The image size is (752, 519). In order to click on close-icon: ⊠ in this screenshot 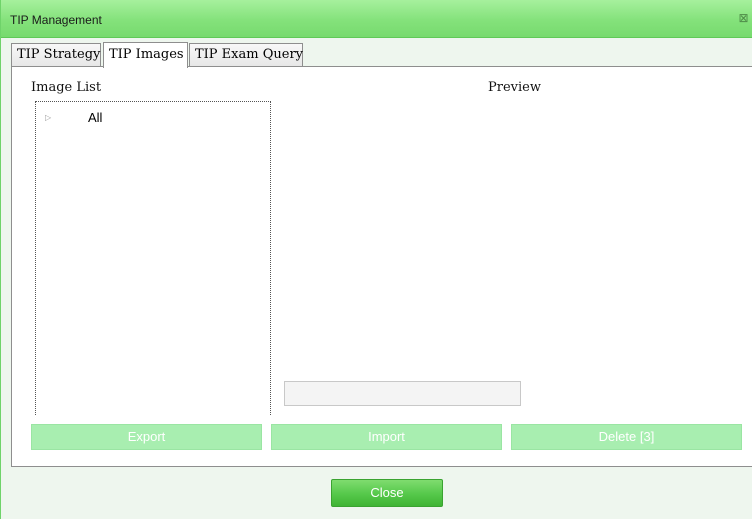, I will do `click(743, 18)`.